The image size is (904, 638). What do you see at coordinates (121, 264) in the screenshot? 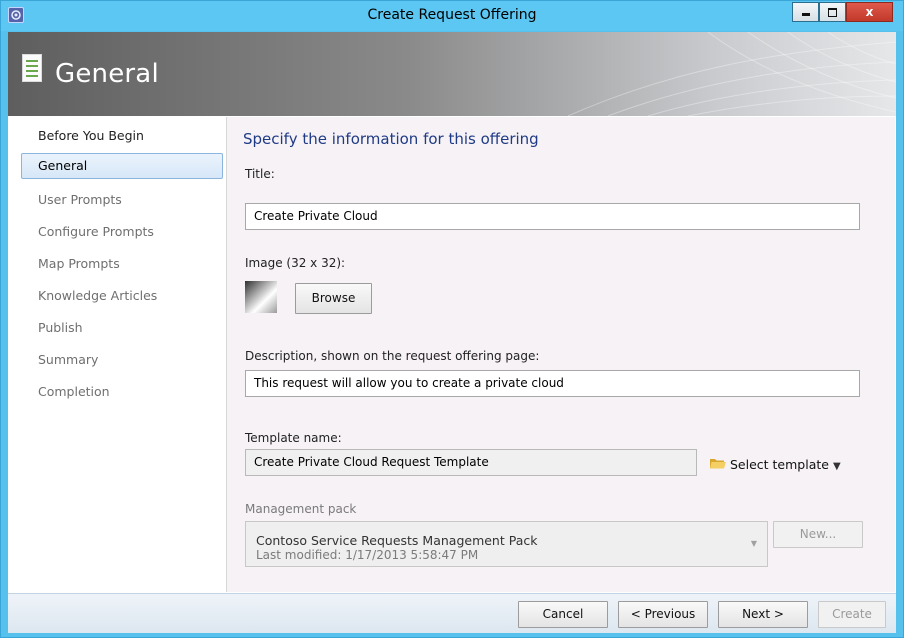
I see `nav-item-map-prompts: Map Prompts` at bounding box center [121, 264].